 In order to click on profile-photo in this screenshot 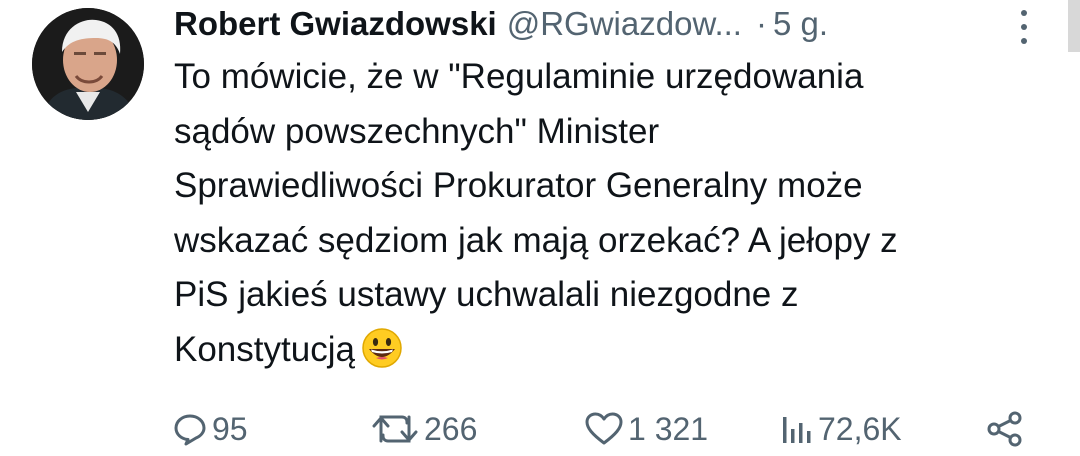, I will do `click(88, 64)`.